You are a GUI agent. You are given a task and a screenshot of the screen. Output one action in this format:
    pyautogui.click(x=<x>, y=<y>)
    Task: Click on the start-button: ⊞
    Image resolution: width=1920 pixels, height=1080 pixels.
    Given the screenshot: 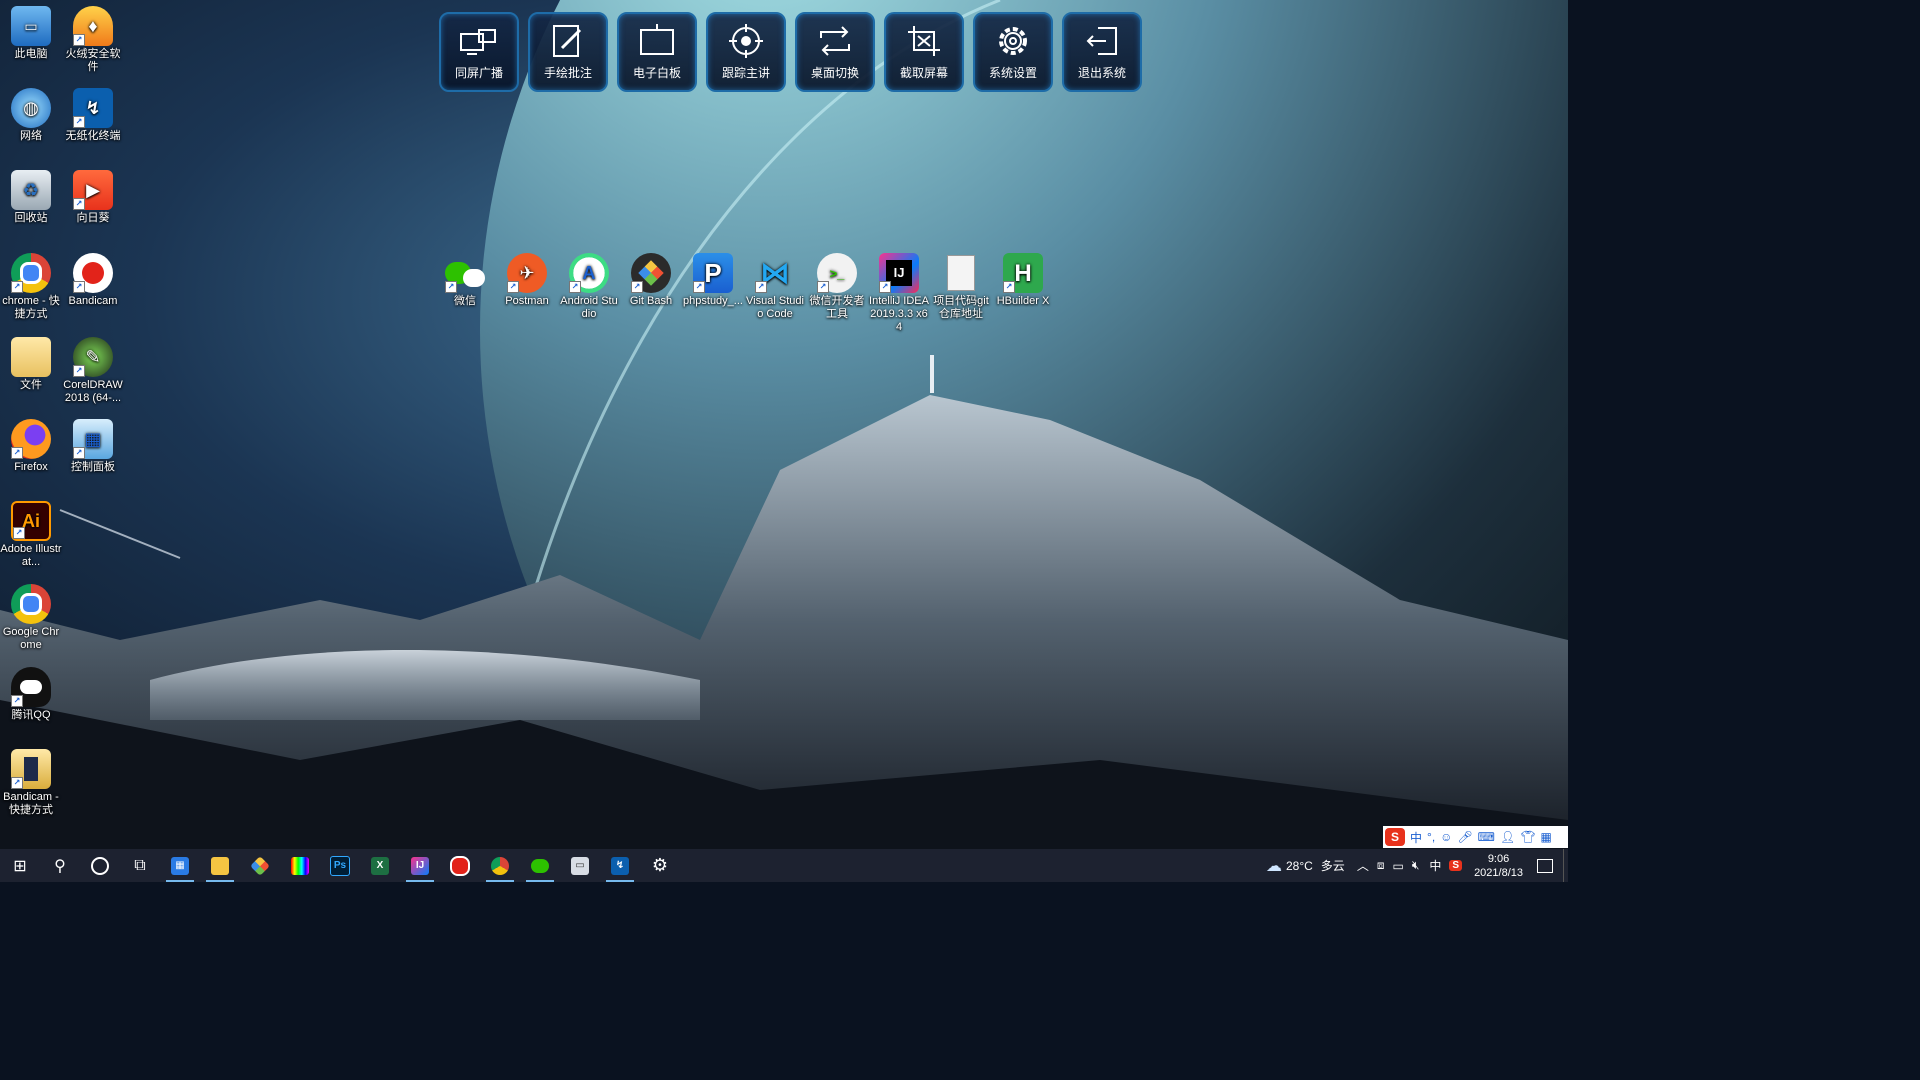 What is the action you would take?
    pyautogui.click(x=20, y=865)
    